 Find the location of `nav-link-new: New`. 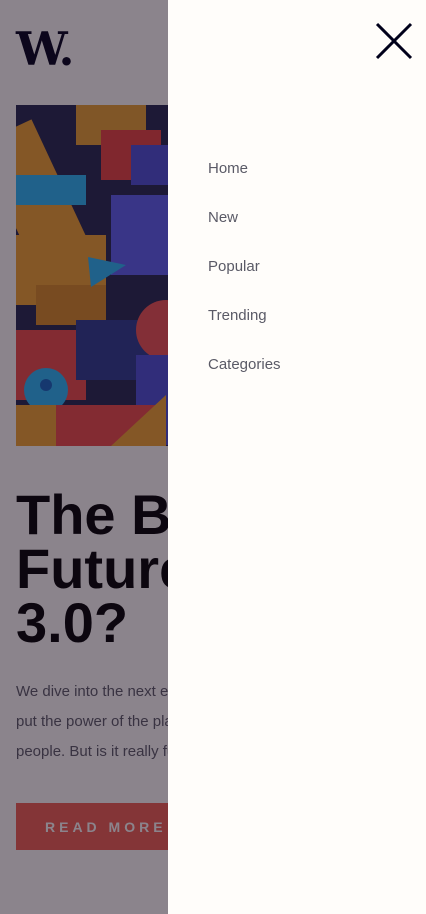

nav-link-new: New is located at coordinates (223, 217).